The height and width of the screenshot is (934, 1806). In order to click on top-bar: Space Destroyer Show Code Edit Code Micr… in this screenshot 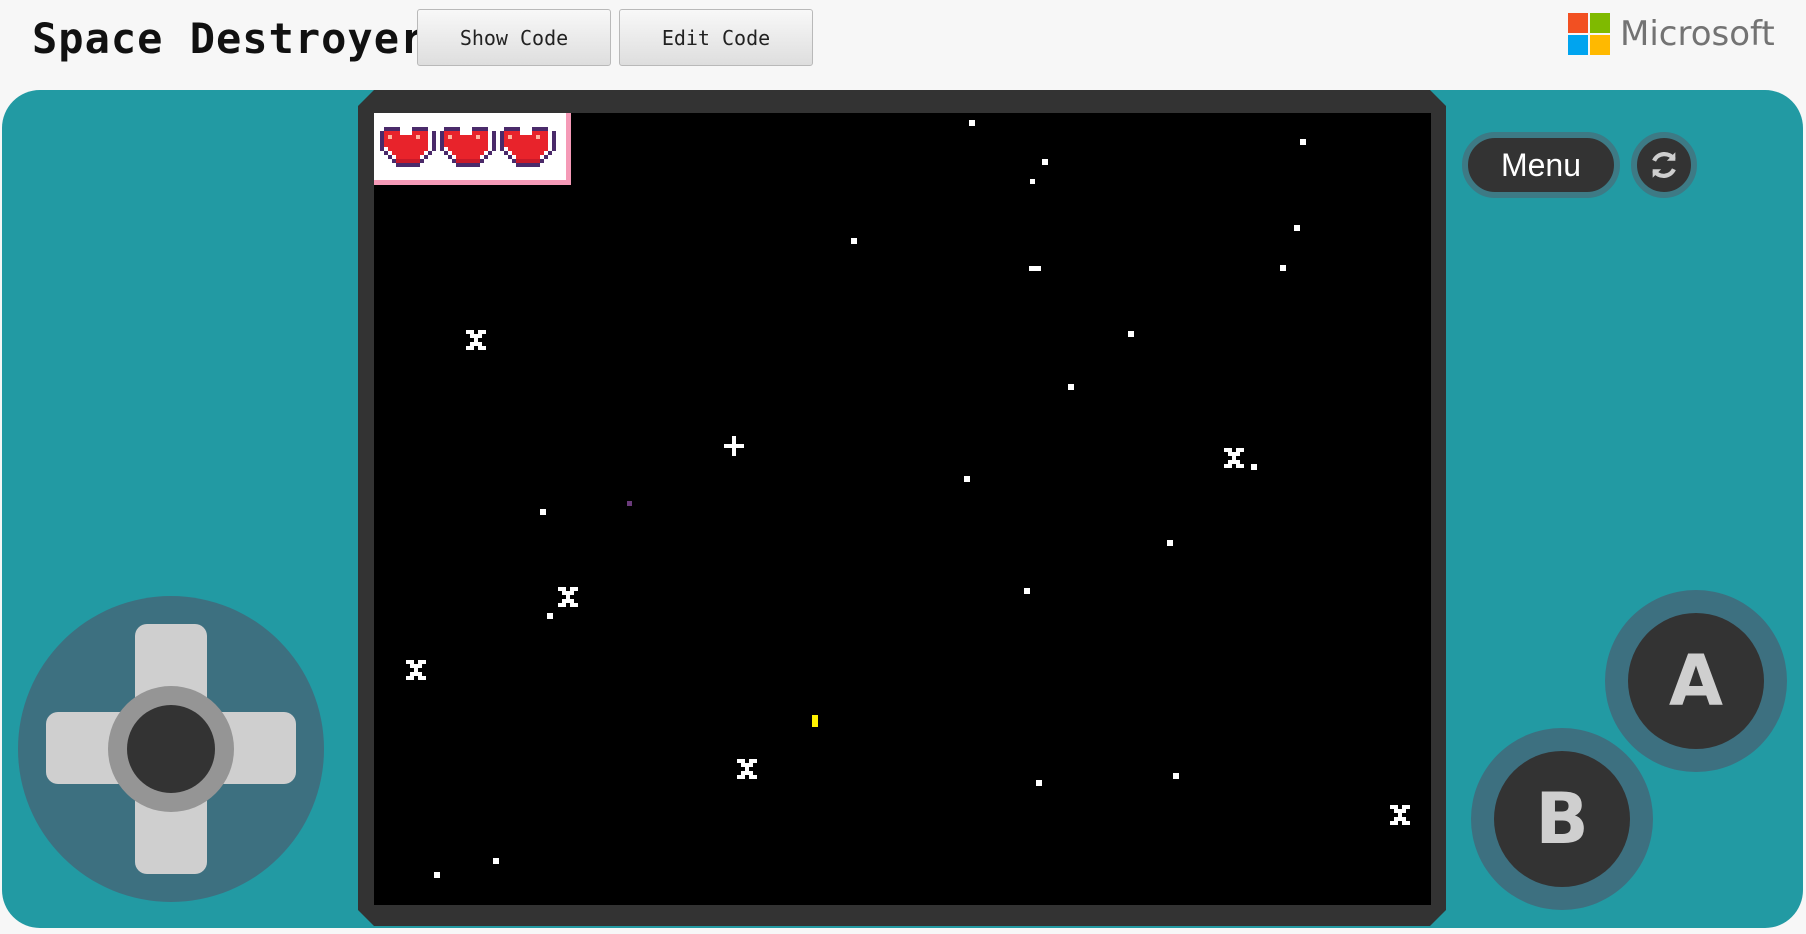, I will do `click(903, 45)`.